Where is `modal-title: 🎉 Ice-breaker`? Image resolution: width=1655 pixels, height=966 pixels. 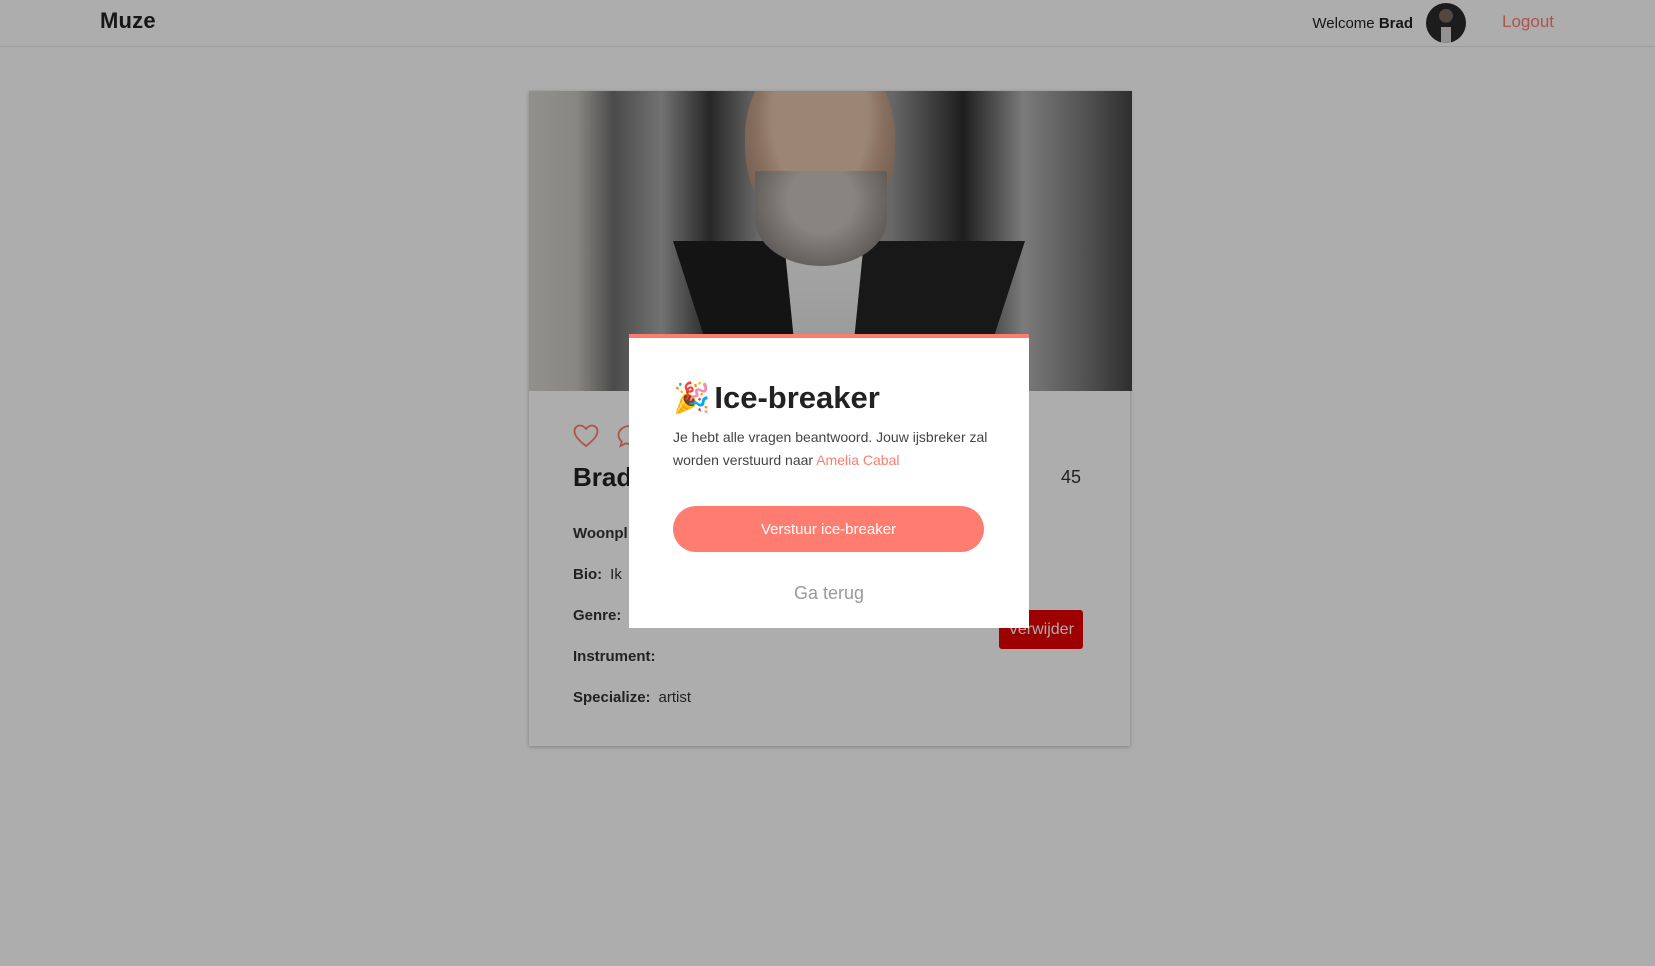 modal-title: 🎉 Ice-breaker is located at coordinates (776, 398).